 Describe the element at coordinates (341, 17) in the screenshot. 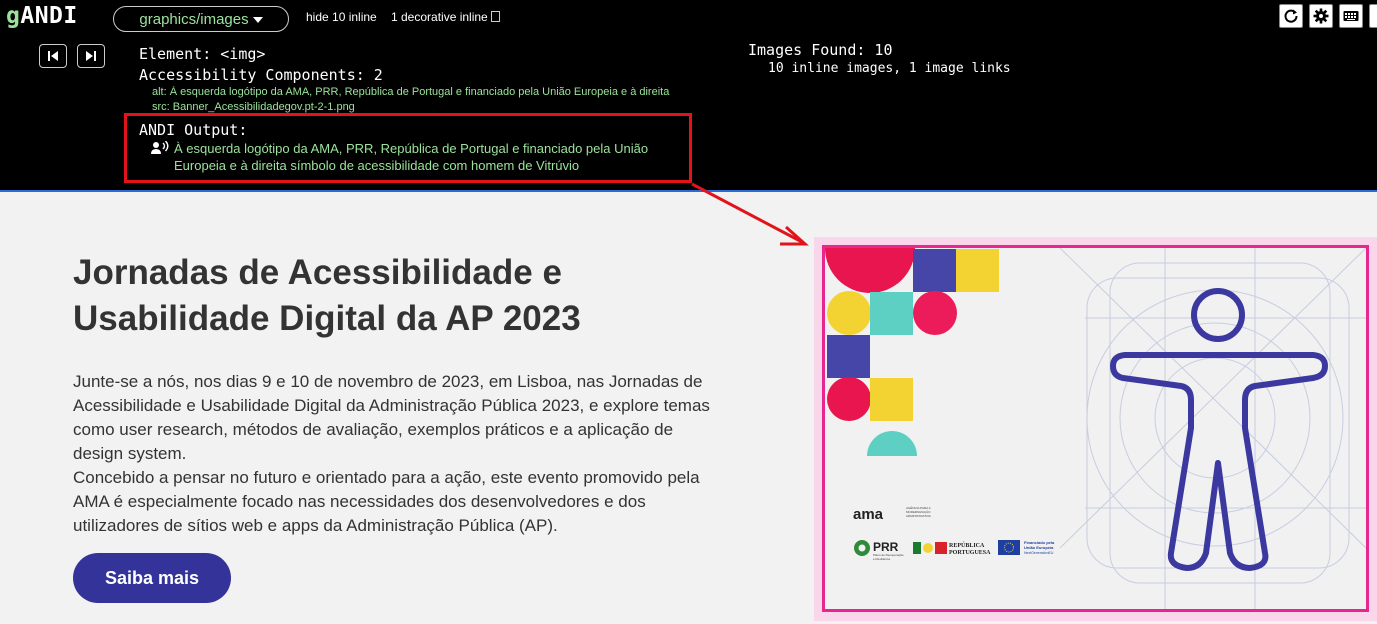

I see `hide-inline-link: hide 10 inline` at that location.